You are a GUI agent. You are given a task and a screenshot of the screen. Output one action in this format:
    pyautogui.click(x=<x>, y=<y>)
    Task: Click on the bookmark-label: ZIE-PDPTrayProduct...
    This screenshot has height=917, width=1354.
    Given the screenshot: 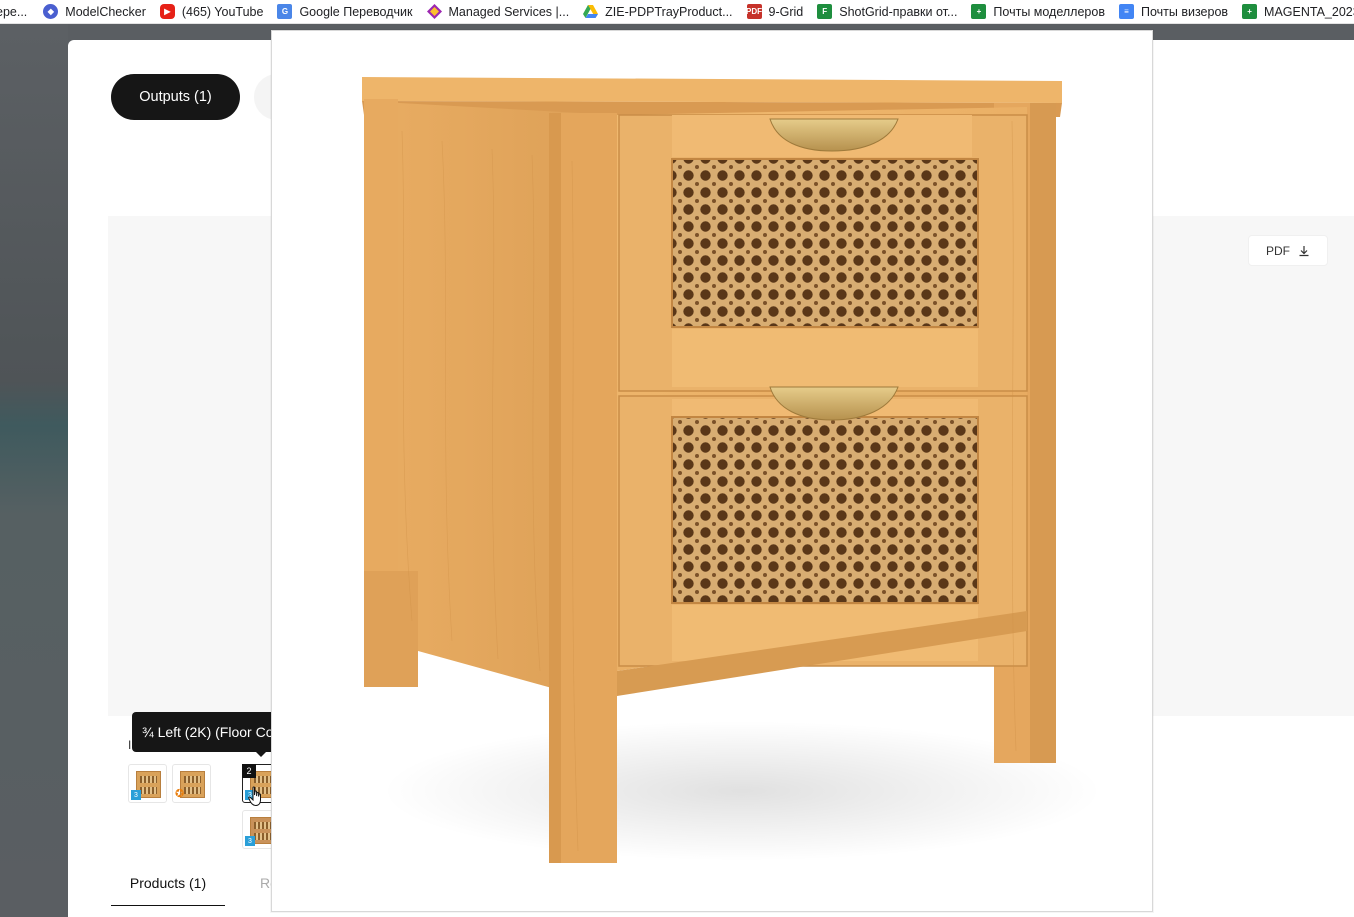 What is the action you would take?
    pyautogui.click(x=669, y=11)
    